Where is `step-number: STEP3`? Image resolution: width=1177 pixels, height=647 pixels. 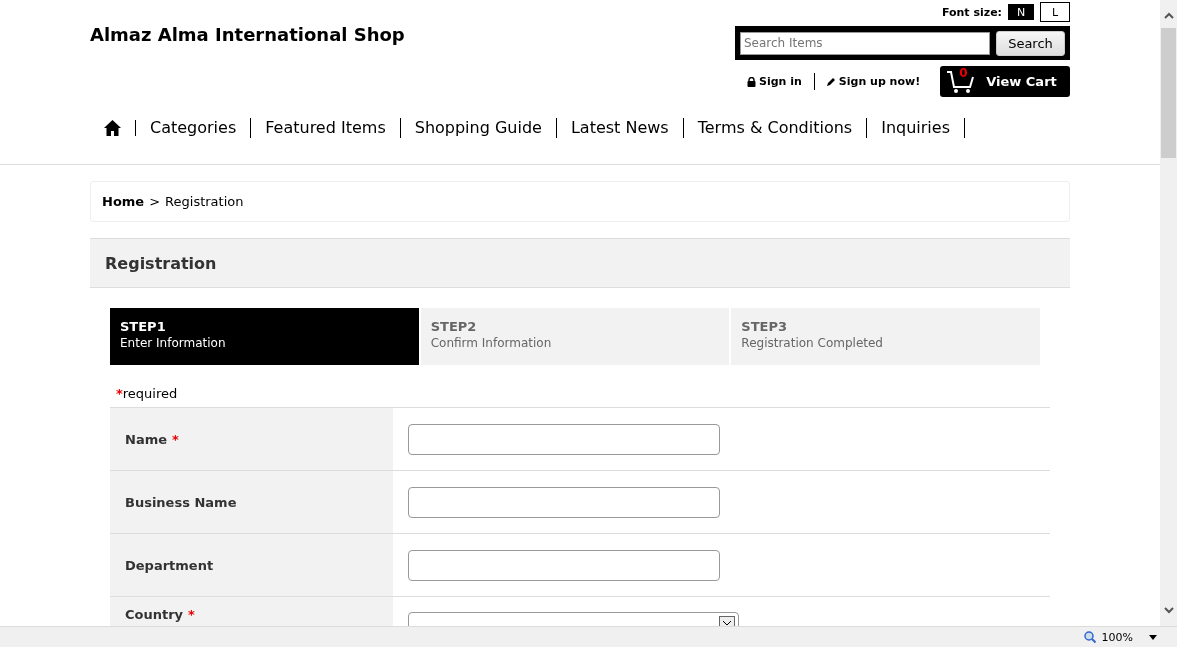 step-number: STEP3 is located at coordinates (765, 326).